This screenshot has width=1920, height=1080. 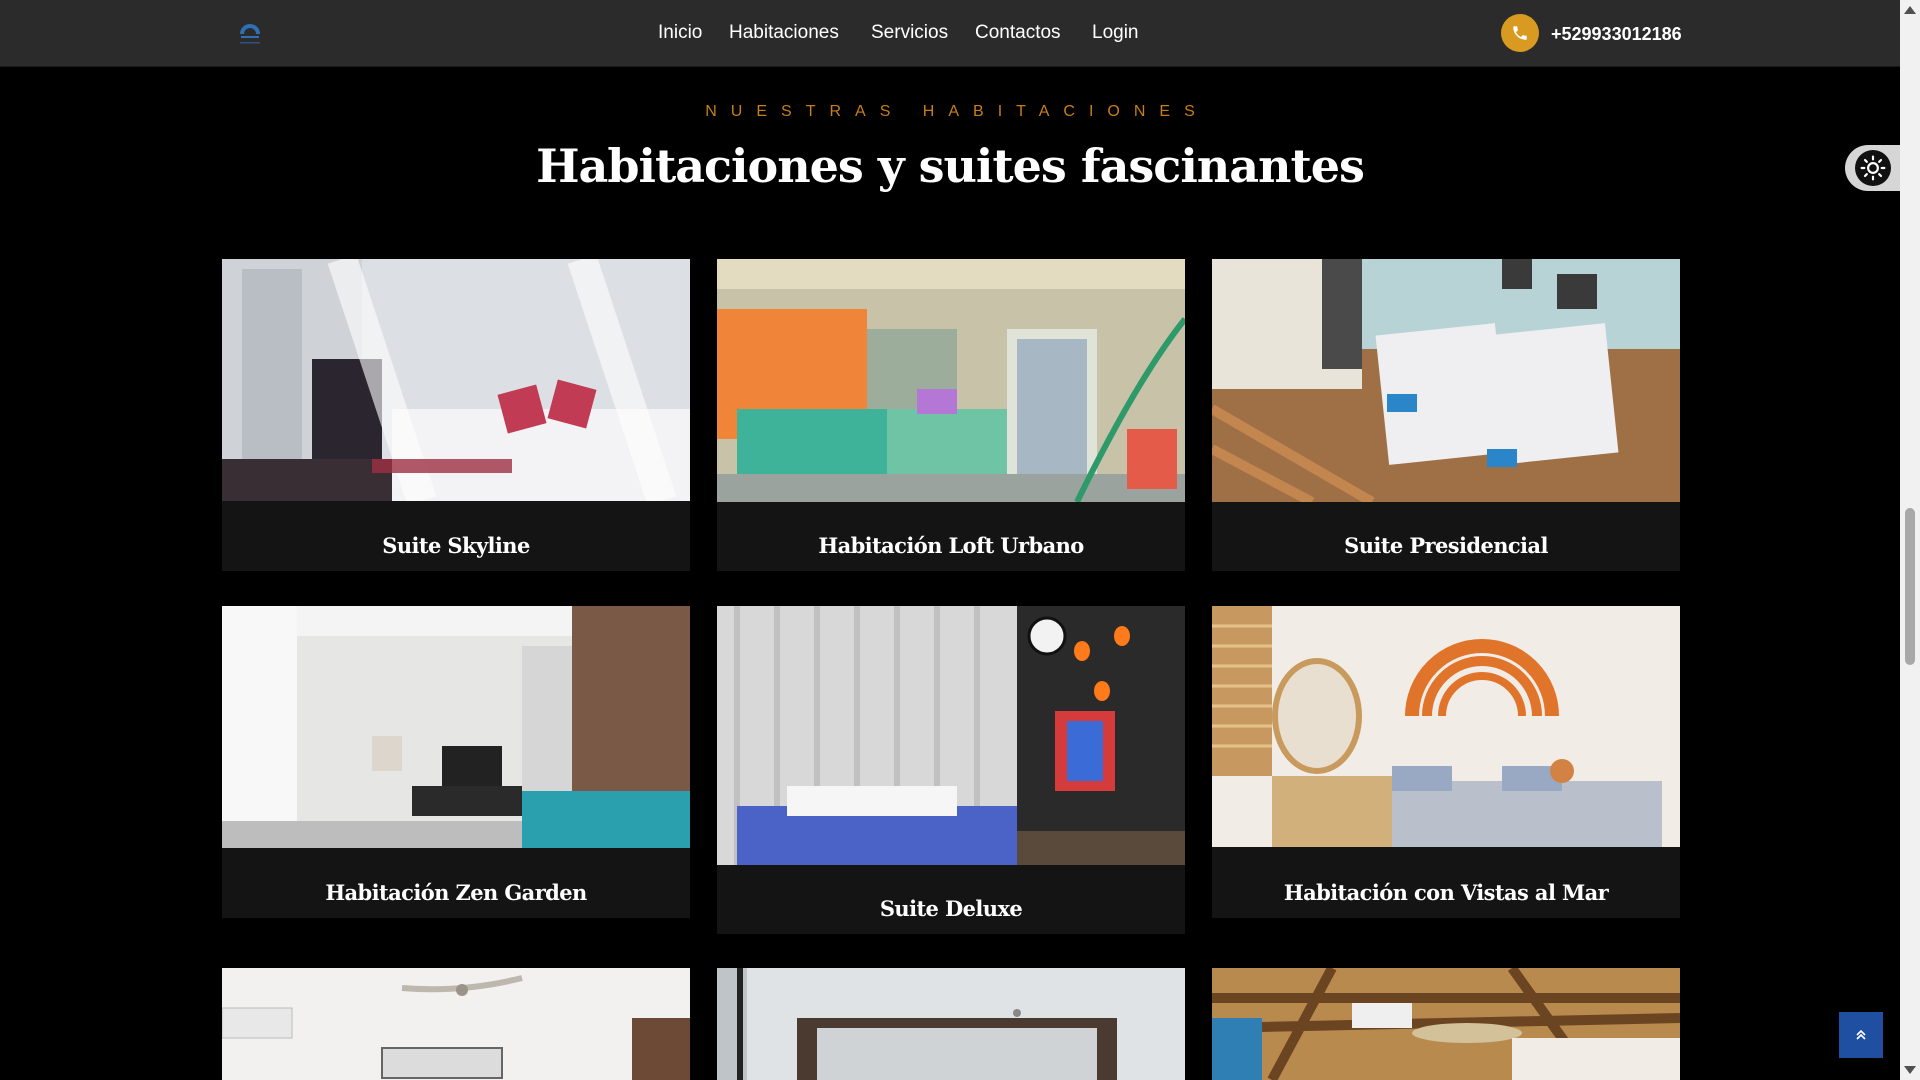 What do you see at coordinates (951, 545) in the screenshot?
I see `room-name: Habitación Loft Urbano` at bounding box center [951, 545].